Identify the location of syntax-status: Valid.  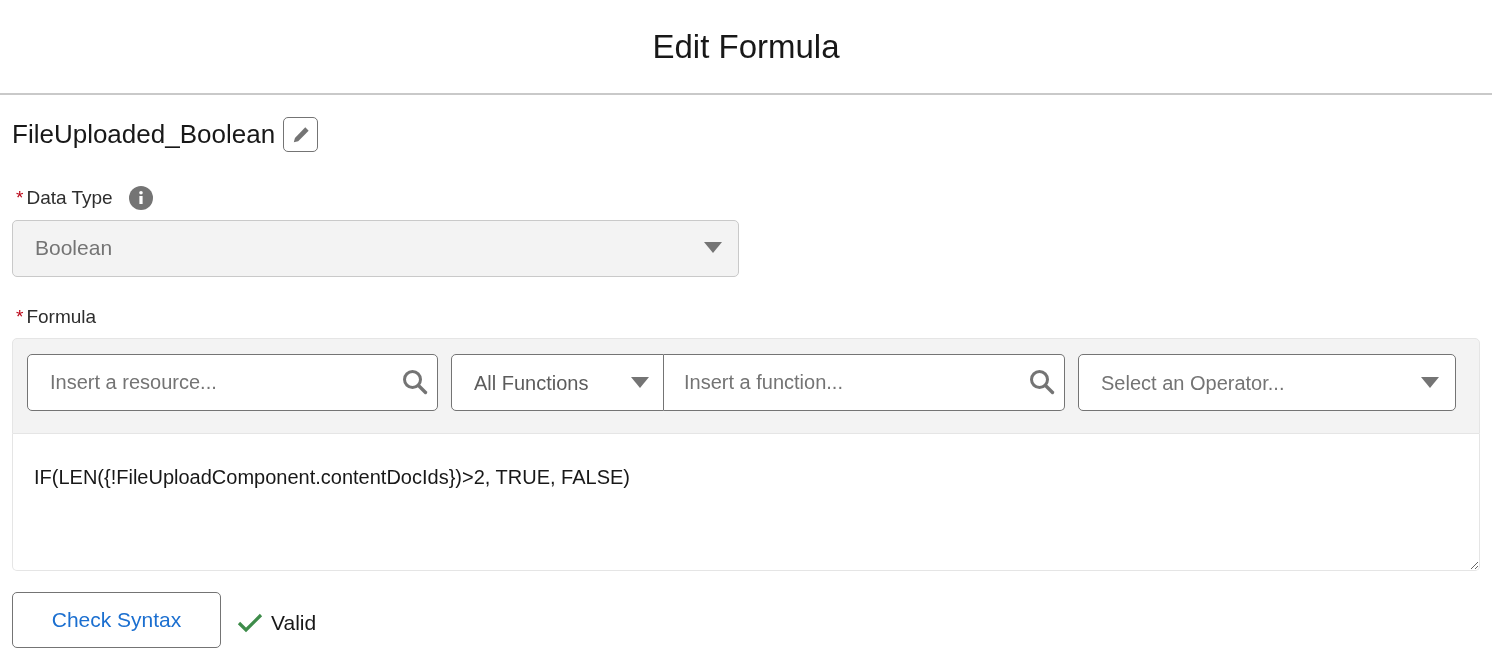
(294, 623).